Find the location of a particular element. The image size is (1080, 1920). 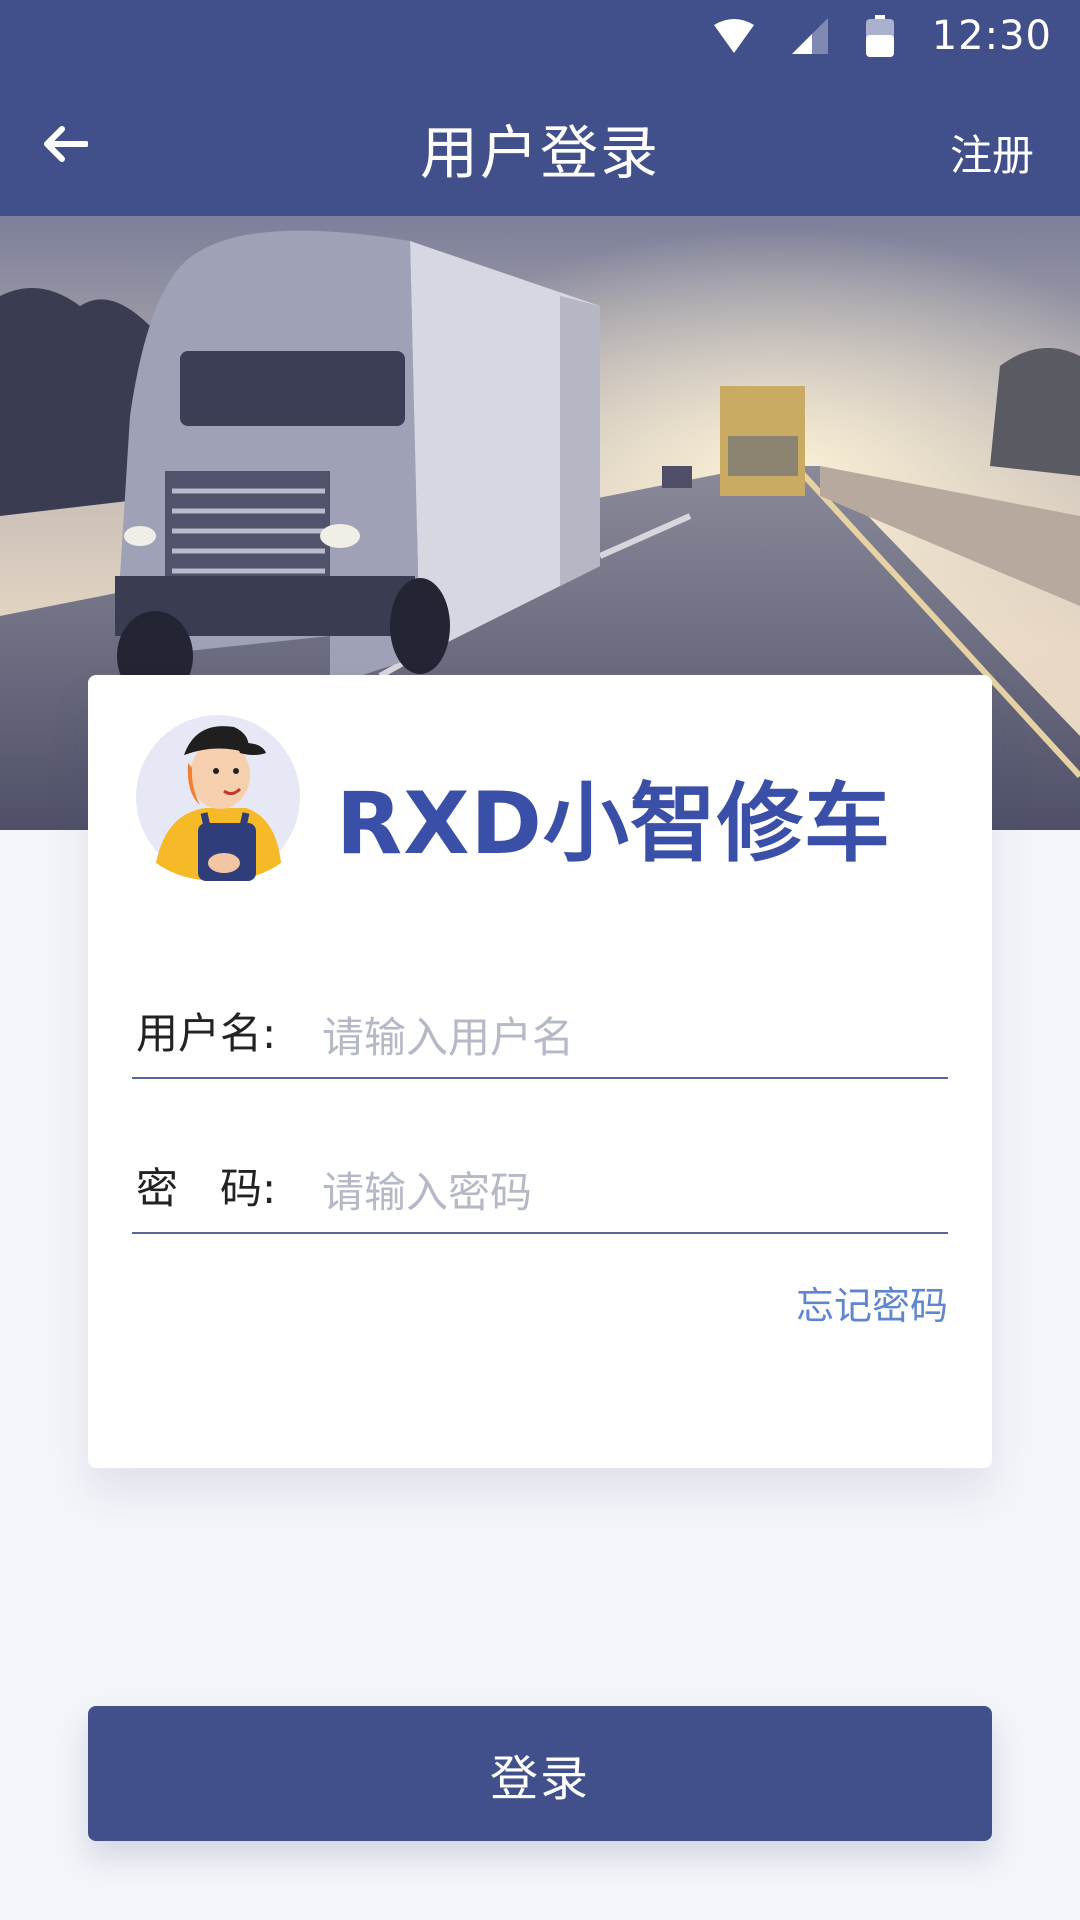

page-title: 用户登录 is located at coordinates (539, 153).